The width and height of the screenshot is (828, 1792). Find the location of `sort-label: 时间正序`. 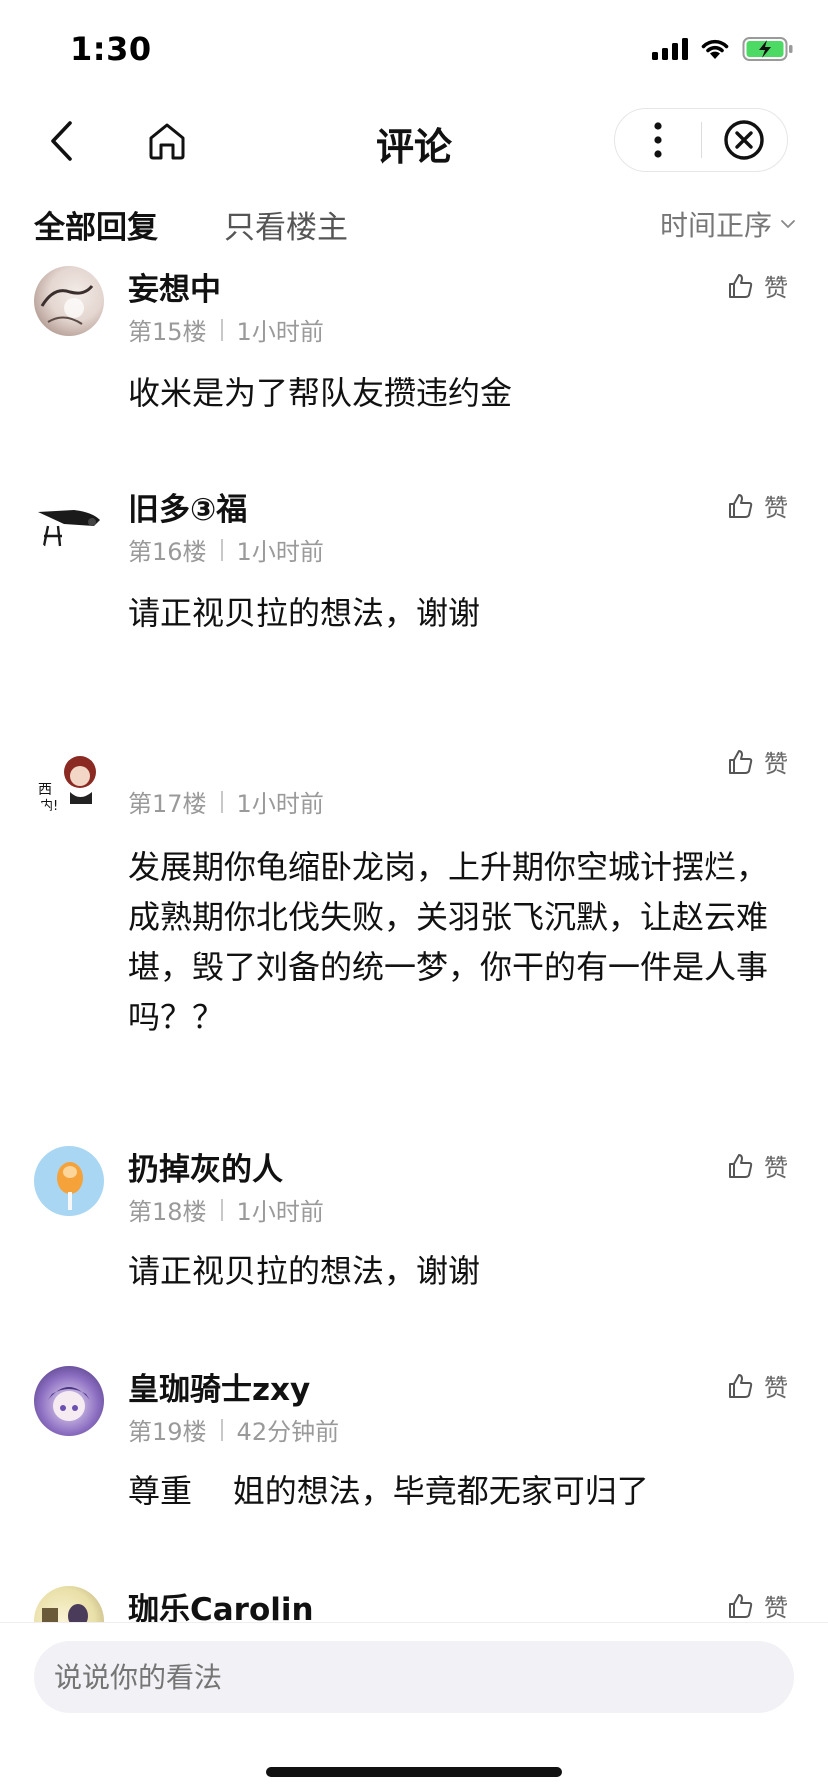

sort-label: 时间正序 is located at coordinates (715, 225).